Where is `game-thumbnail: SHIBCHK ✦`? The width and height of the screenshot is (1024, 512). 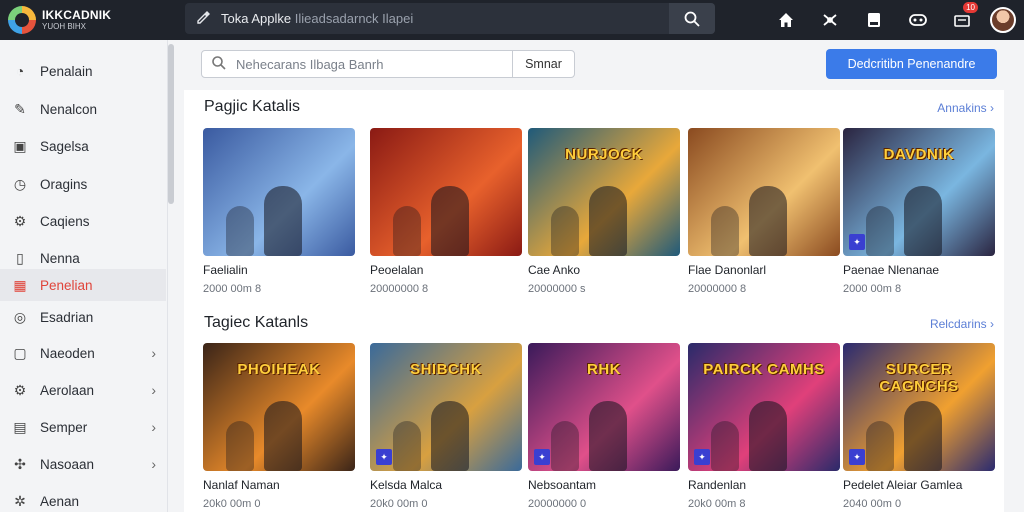 game-thumbnail: SHIBCHK ✦ is located at coordinates (446, 407).